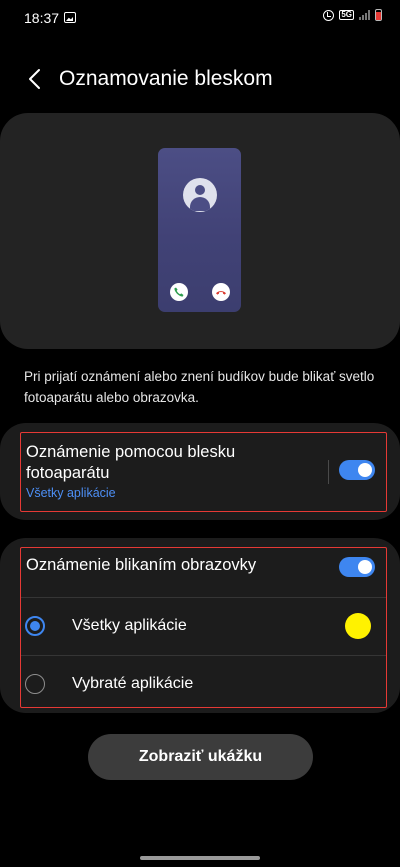 Image resolution: width=400 pixels, height=867 pixels. Describe the element at coordinates (166, 78) in the screenshot. I see `page-title: Oznamovanie bleskom` at that location.